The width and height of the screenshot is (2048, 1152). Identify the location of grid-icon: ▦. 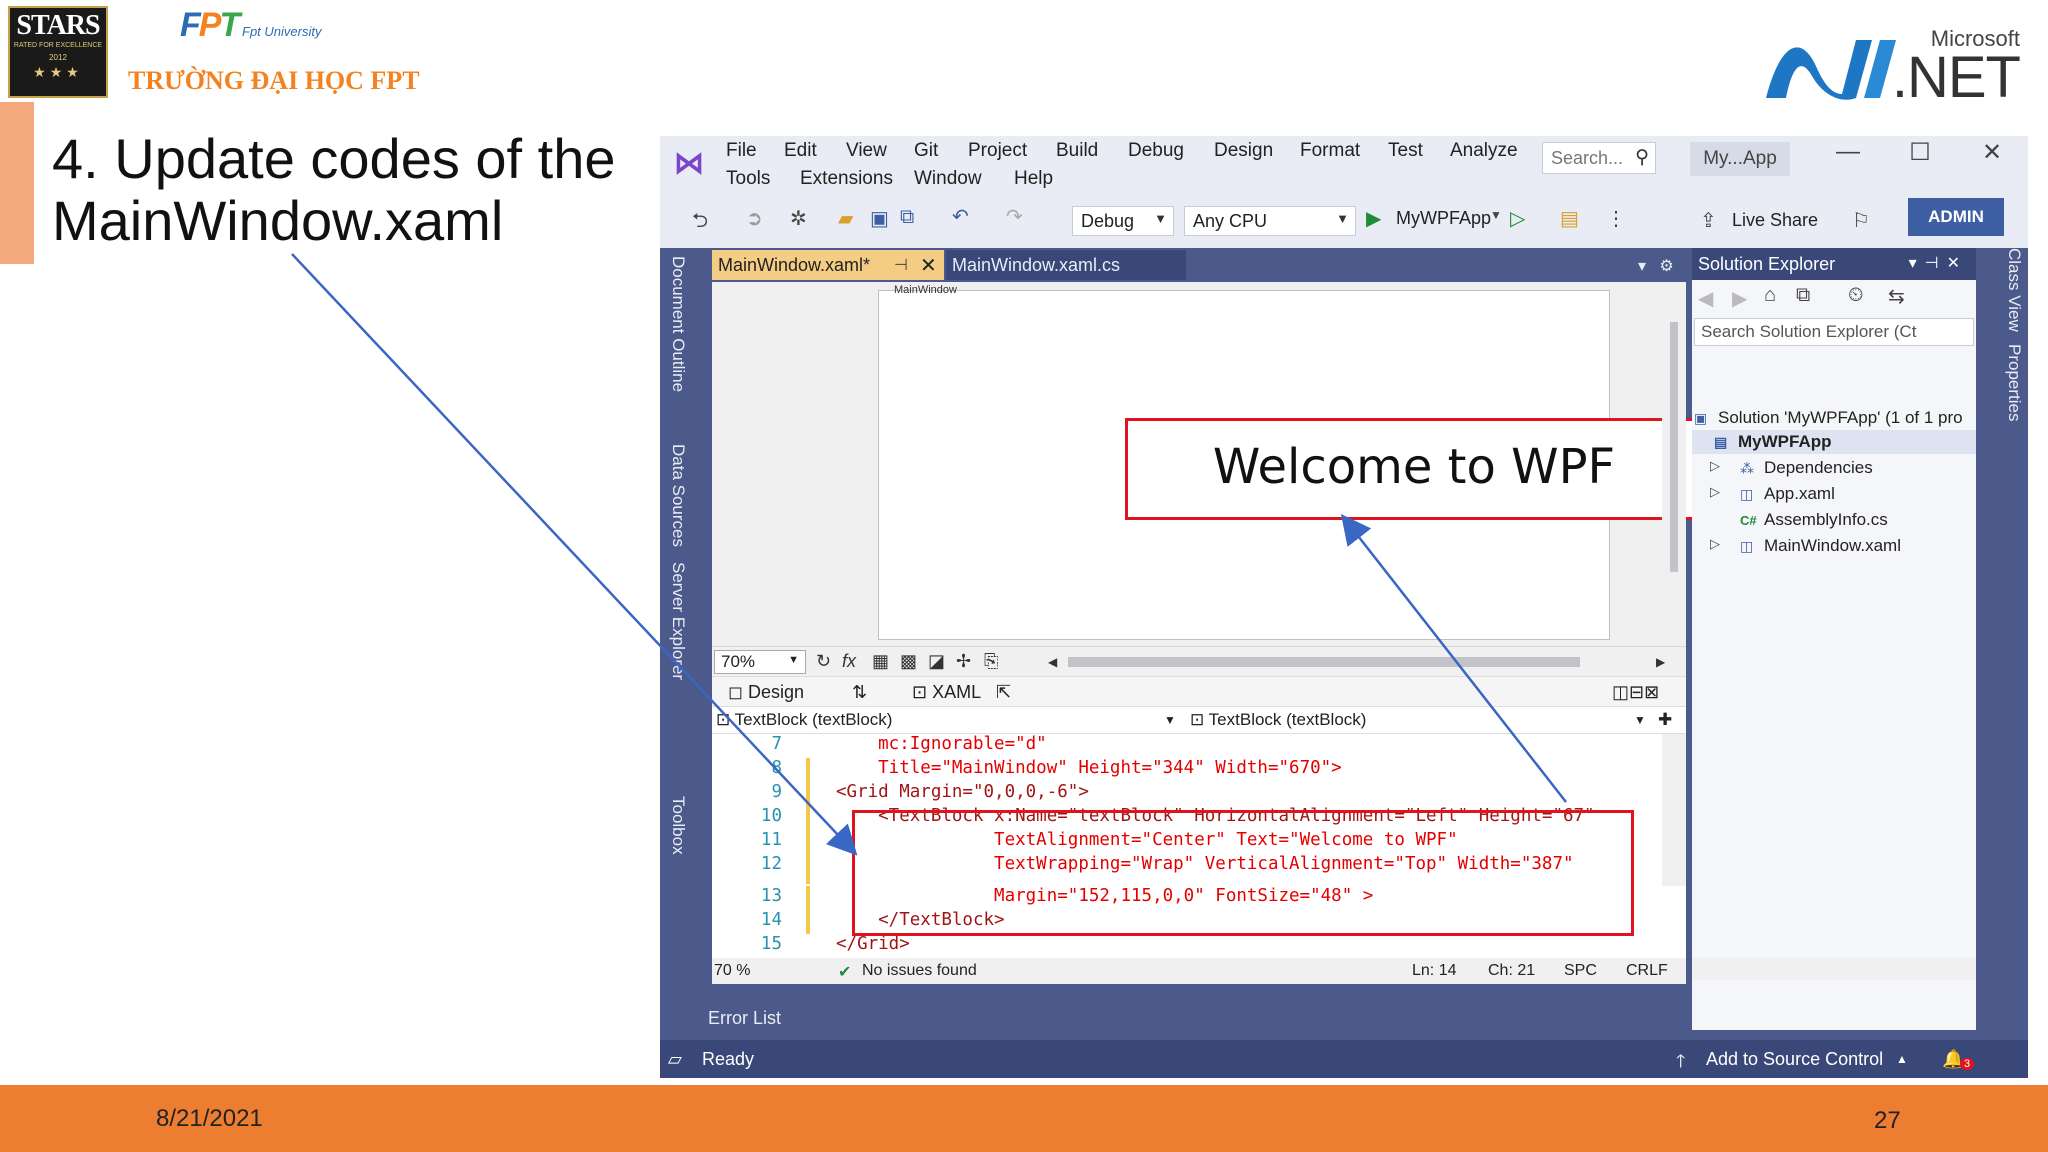
(880, 661).